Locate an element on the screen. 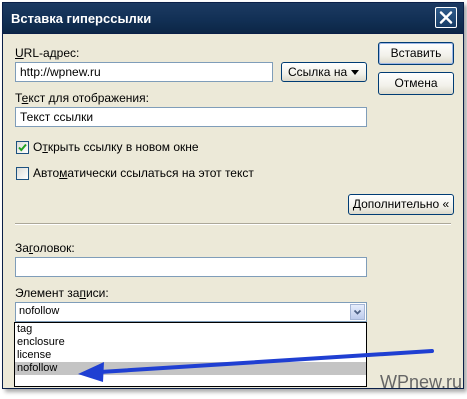 The height and width of the screenshot is (399, 467). watermark-text: WPnew.ru is located at coordinates (421, 382).